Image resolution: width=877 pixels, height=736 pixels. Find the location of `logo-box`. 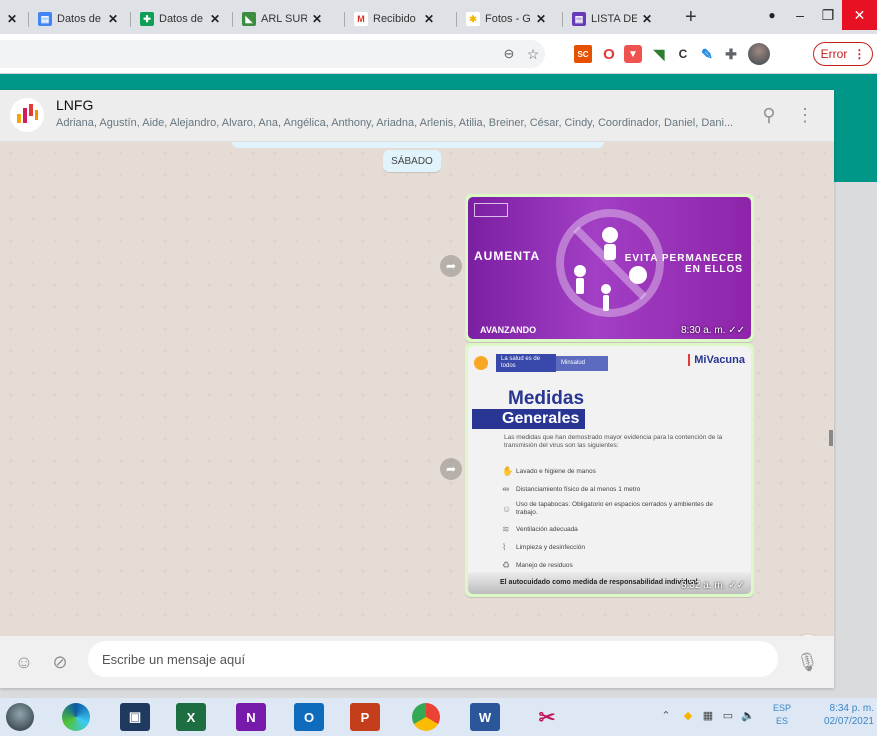

logo-box is located at coordinates (491, 210).